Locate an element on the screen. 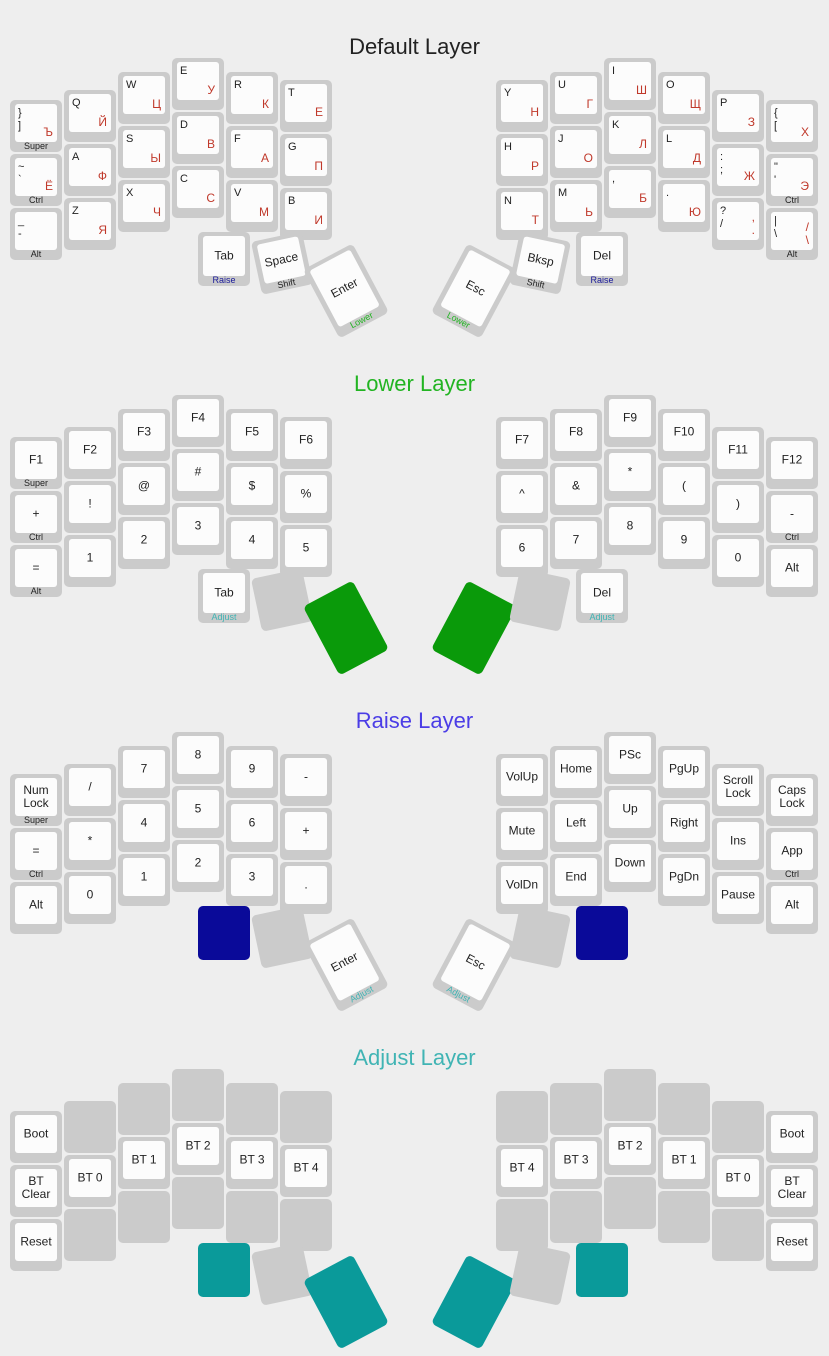  key-label-cyrillic: О is located at coordinates (588, 158).